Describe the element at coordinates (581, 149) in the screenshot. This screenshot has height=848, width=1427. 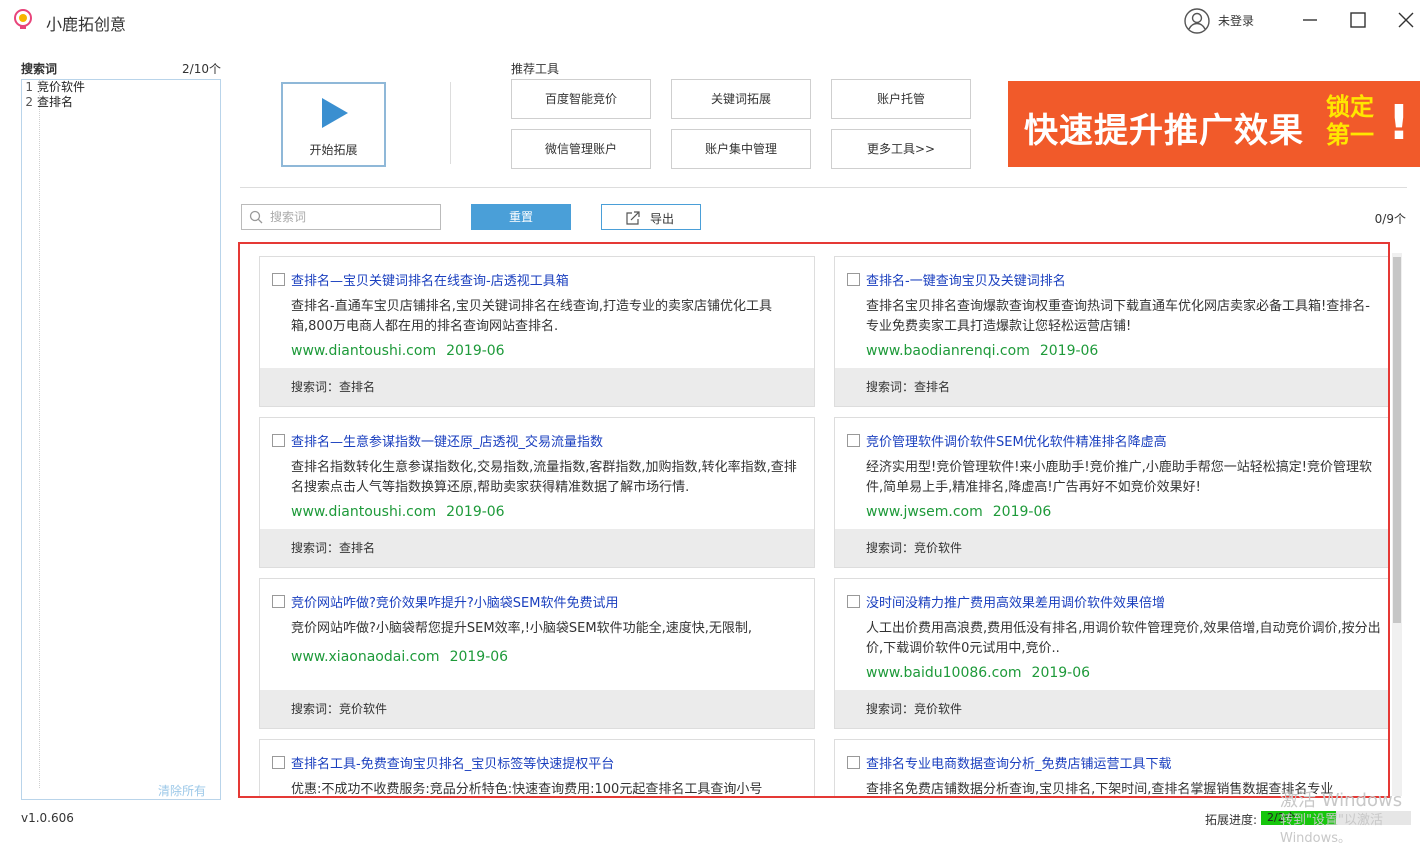
I see `tool-wechat-account-button: 微信管理账户` at that location.